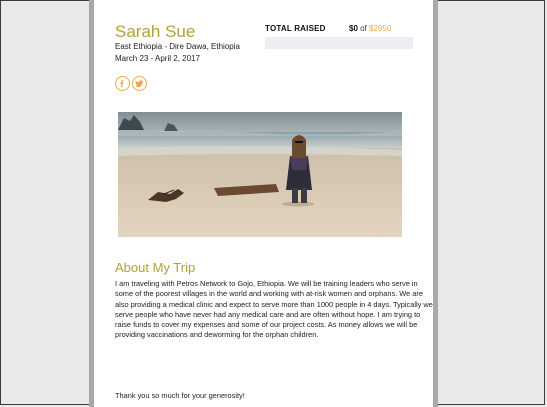 Image resolution: width=547 pixels, height=407 pixels. What do you see at coordinates (363, 28) in the screenshot?
I see `raised-of-text: of` at bounding box center [363, 28].